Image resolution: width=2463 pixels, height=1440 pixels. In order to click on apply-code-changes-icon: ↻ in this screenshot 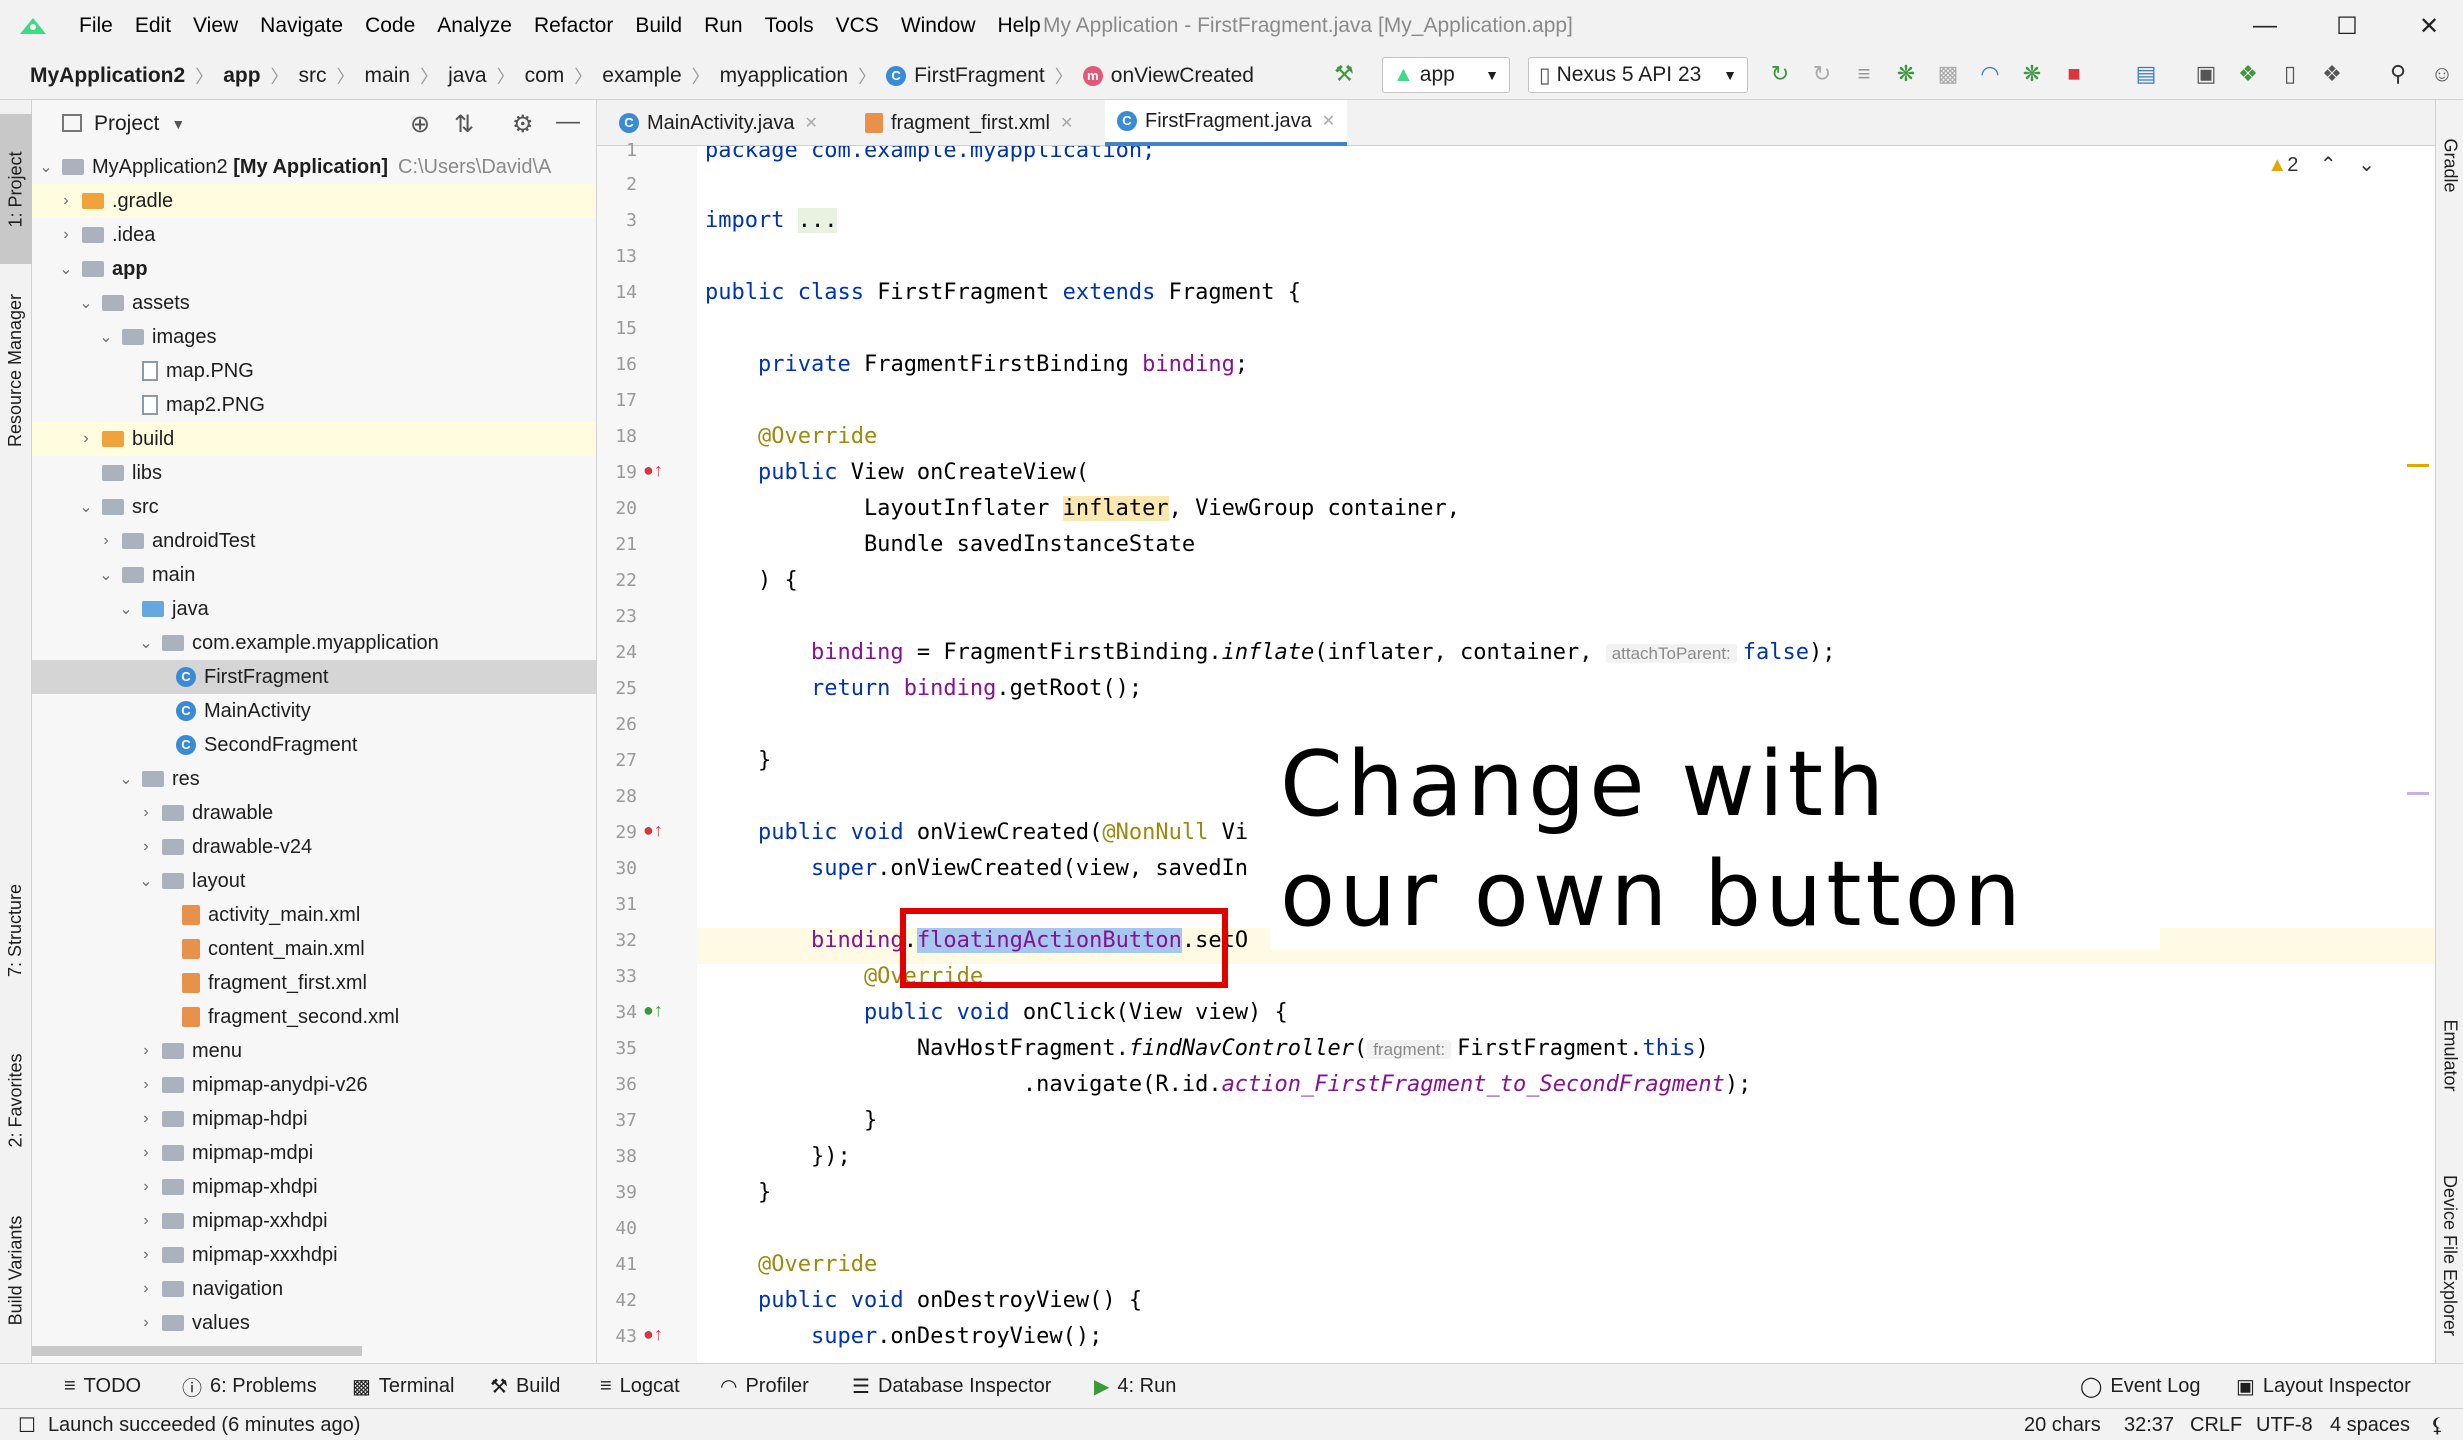, I will do `click(1822, 74)`.